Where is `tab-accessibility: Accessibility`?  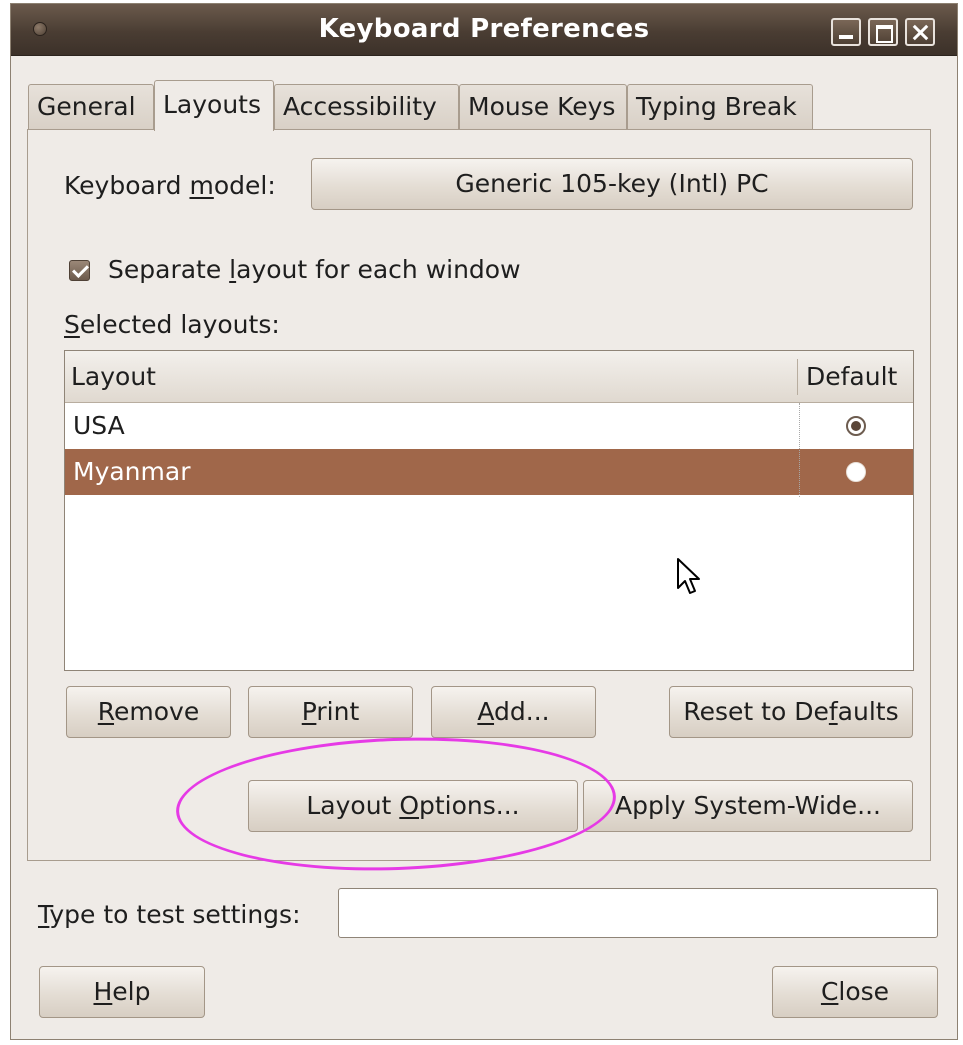
tab-accessibility: Accessibility is located at coordinates (366, 107).